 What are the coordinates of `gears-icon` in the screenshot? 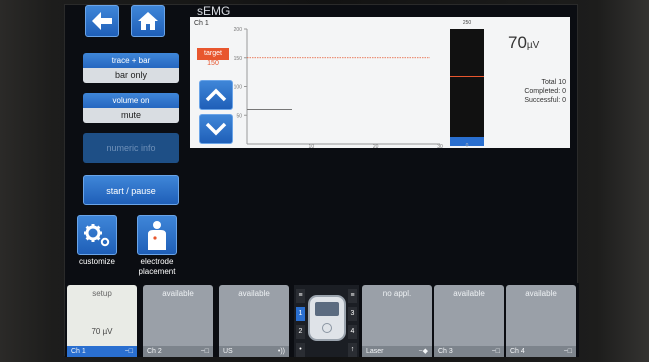 It's located at (97, 235).